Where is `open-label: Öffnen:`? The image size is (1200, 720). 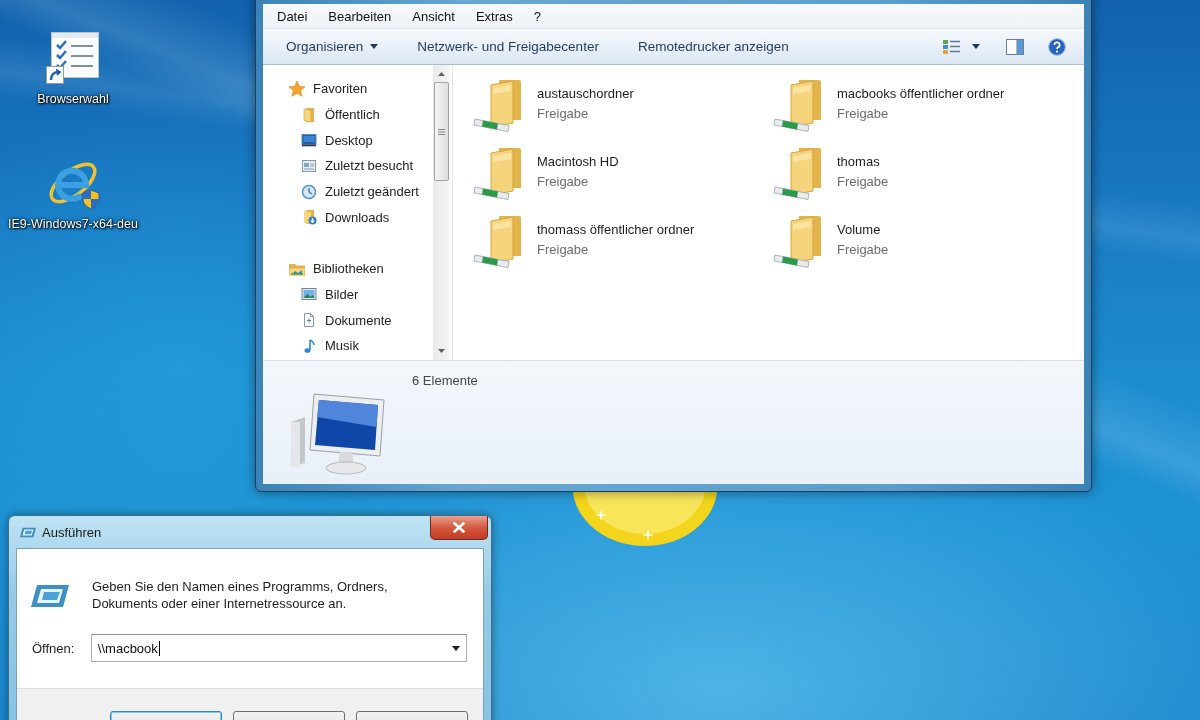 open-label: Öffnen: is located at coordinates (53, 648).